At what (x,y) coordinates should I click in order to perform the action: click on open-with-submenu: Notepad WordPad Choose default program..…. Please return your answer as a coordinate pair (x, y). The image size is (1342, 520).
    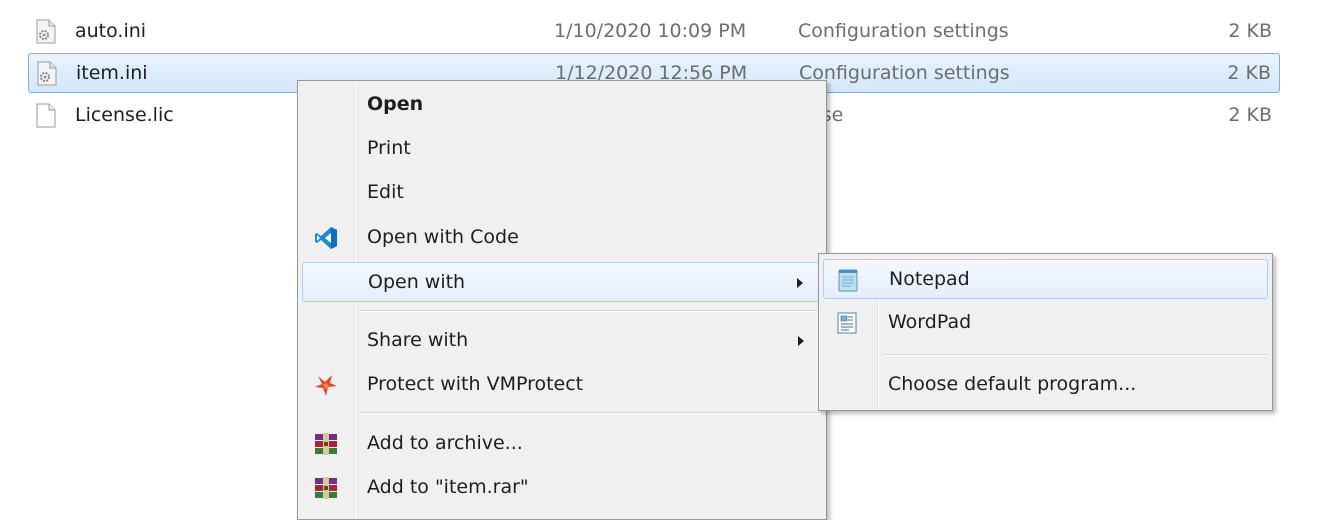
    Looking at the image, I should click on (1045, 332).